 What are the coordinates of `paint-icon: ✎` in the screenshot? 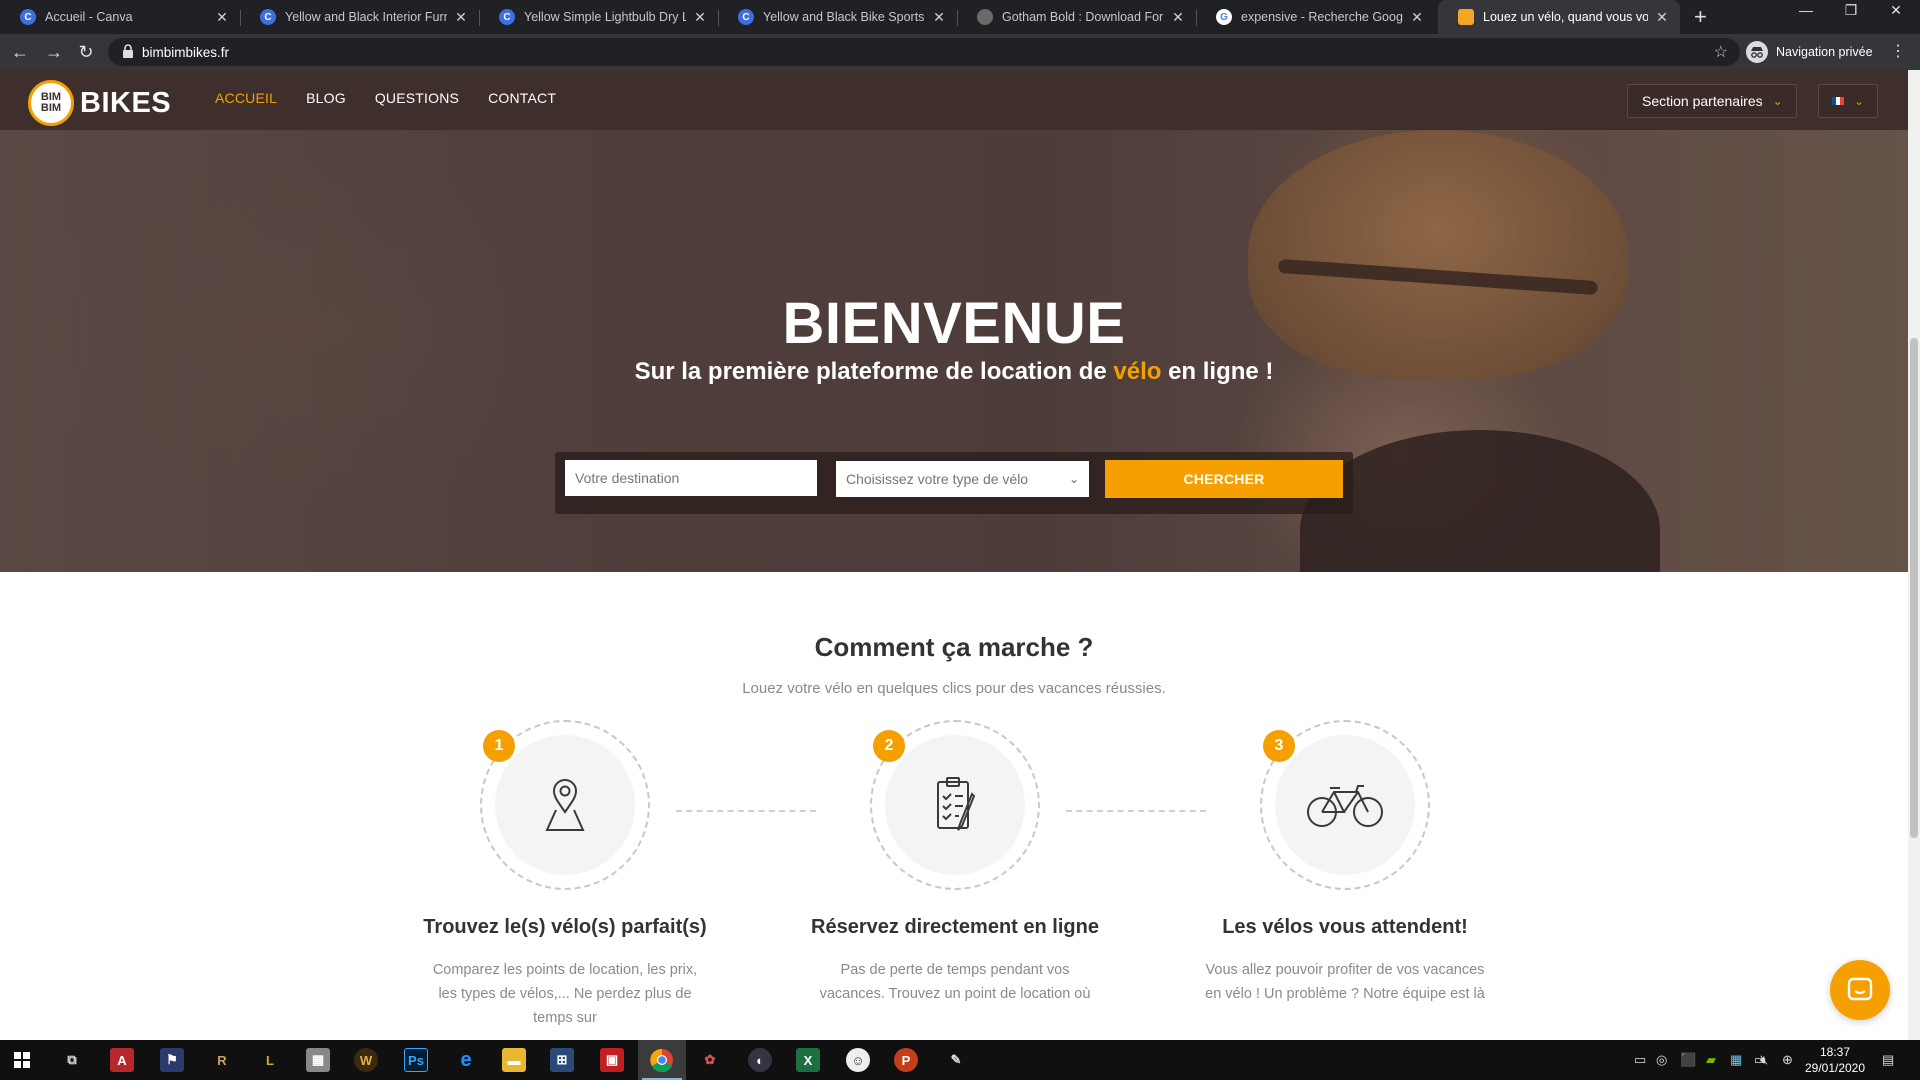 It's located at (956, 1060).